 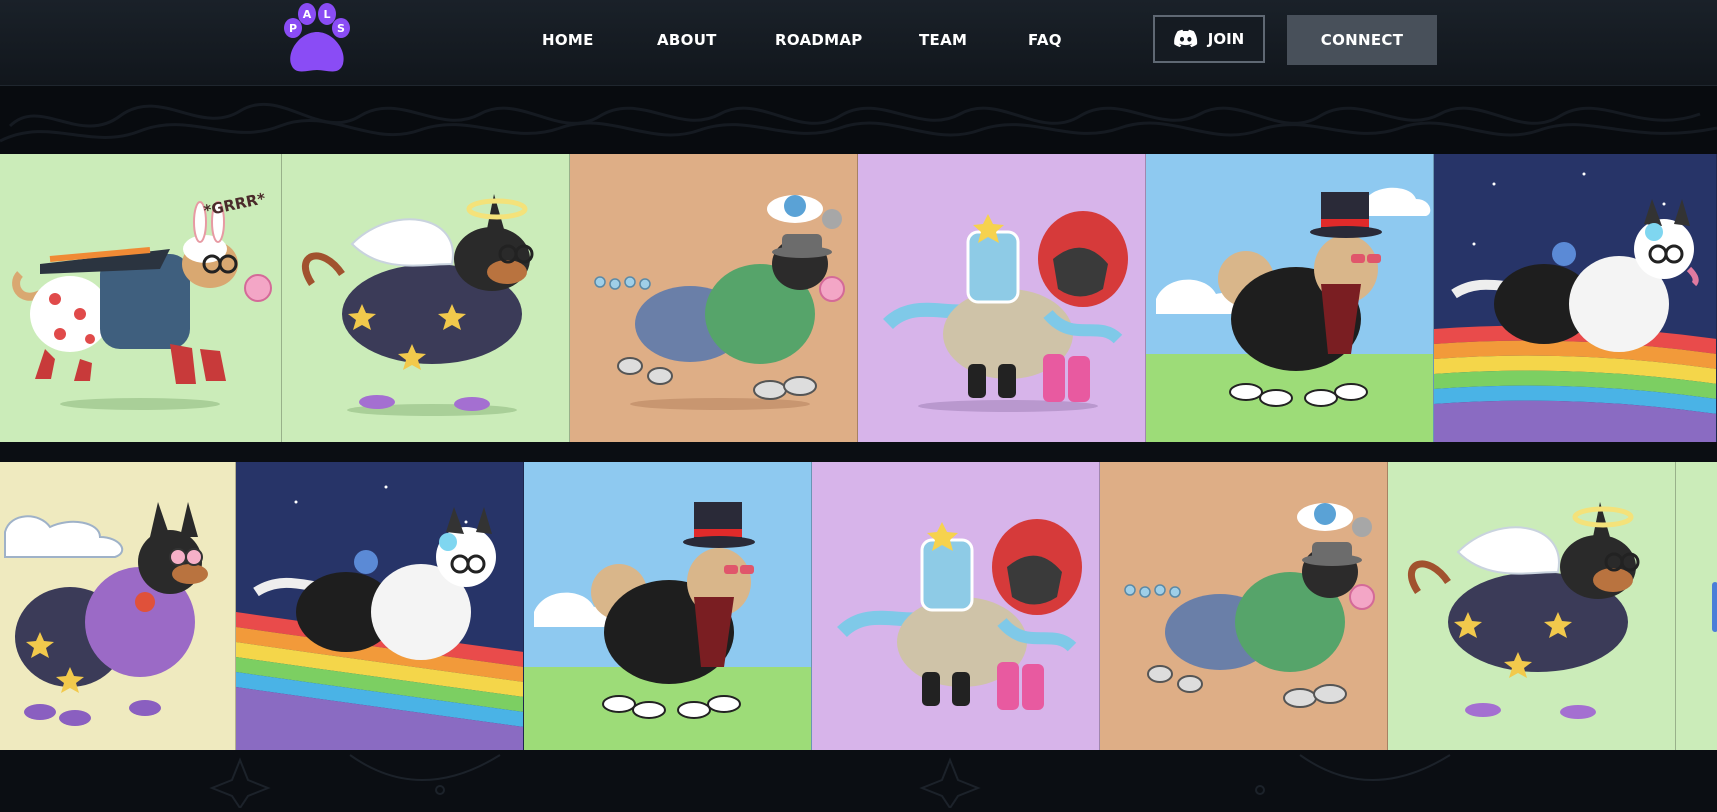 I want to click on discord-icon, so click(x=1185, y=38).